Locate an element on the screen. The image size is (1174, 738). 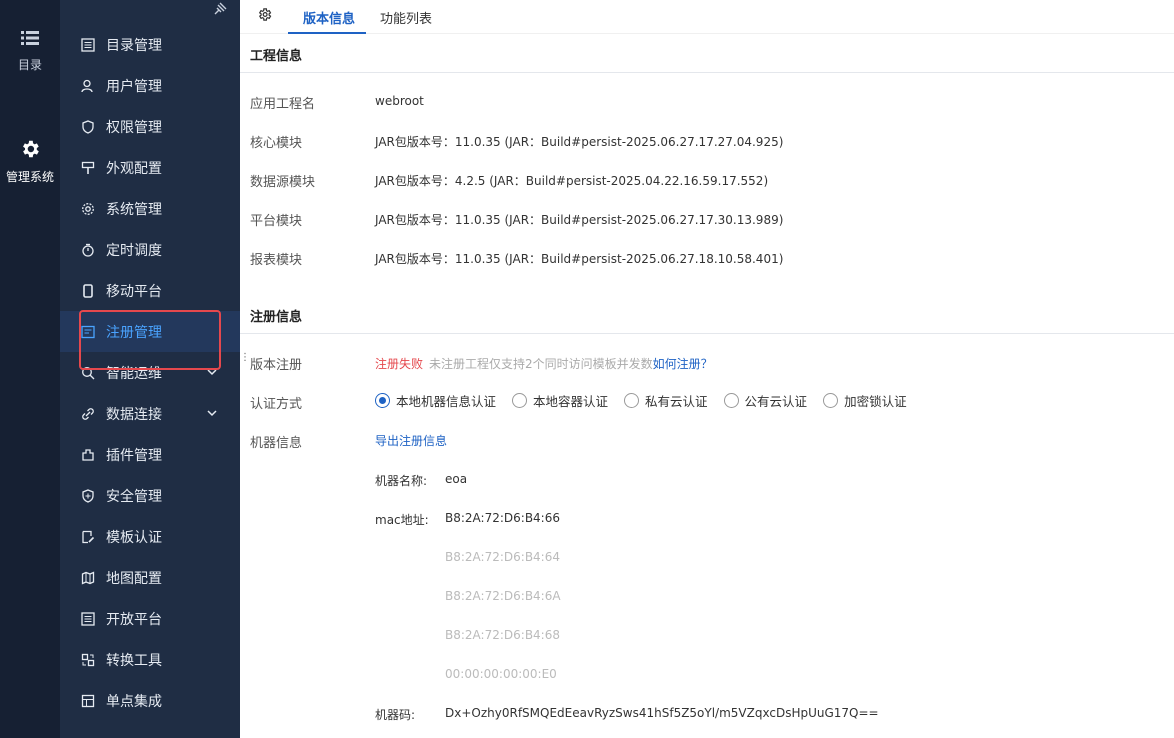
sidebar-item: 移动平台 is located at coordinates (150, 290).